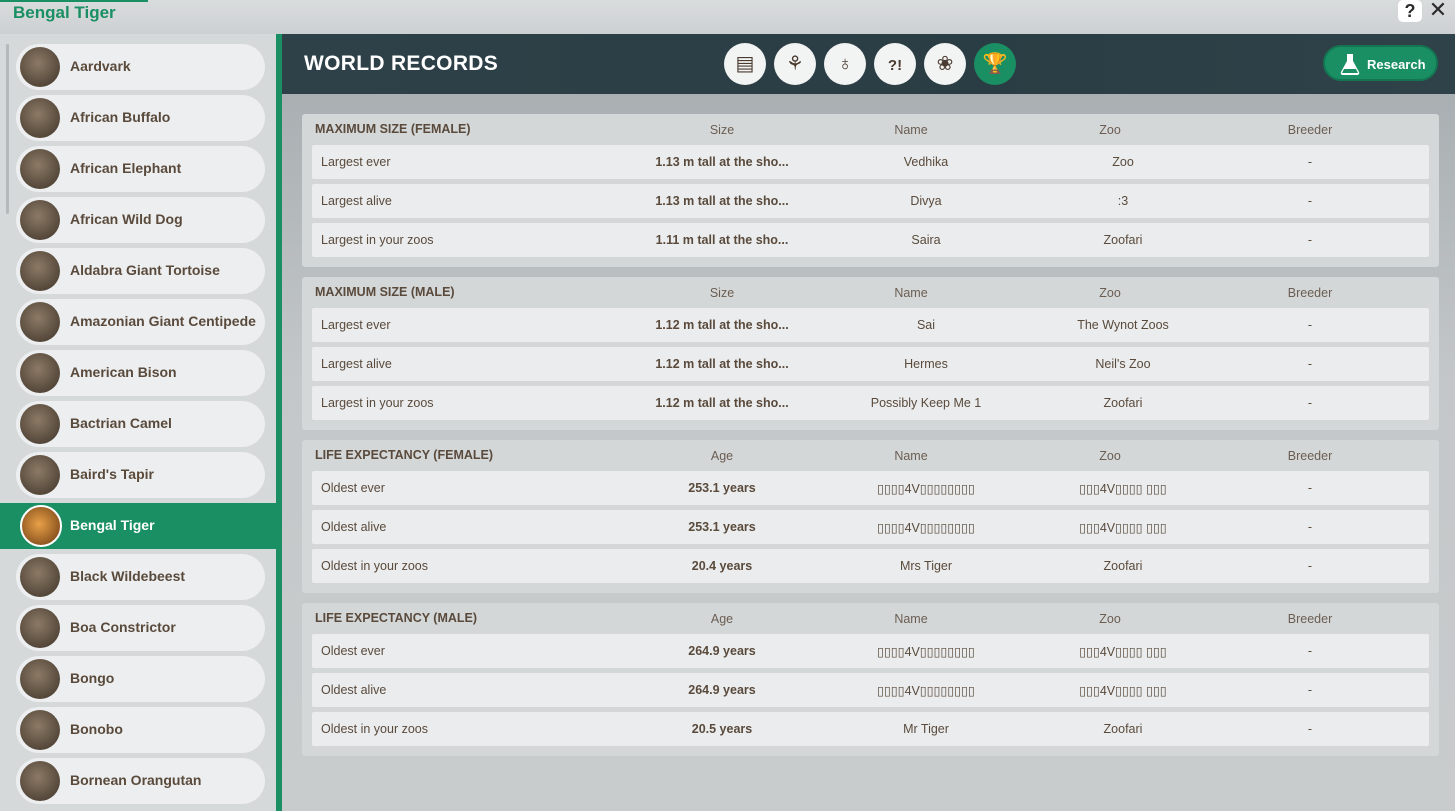 The height and width of the screenshot is (811, 1455). Describe the element at coordinates (722, 456) in the screenshot. I see `column-header: Age` at that location.